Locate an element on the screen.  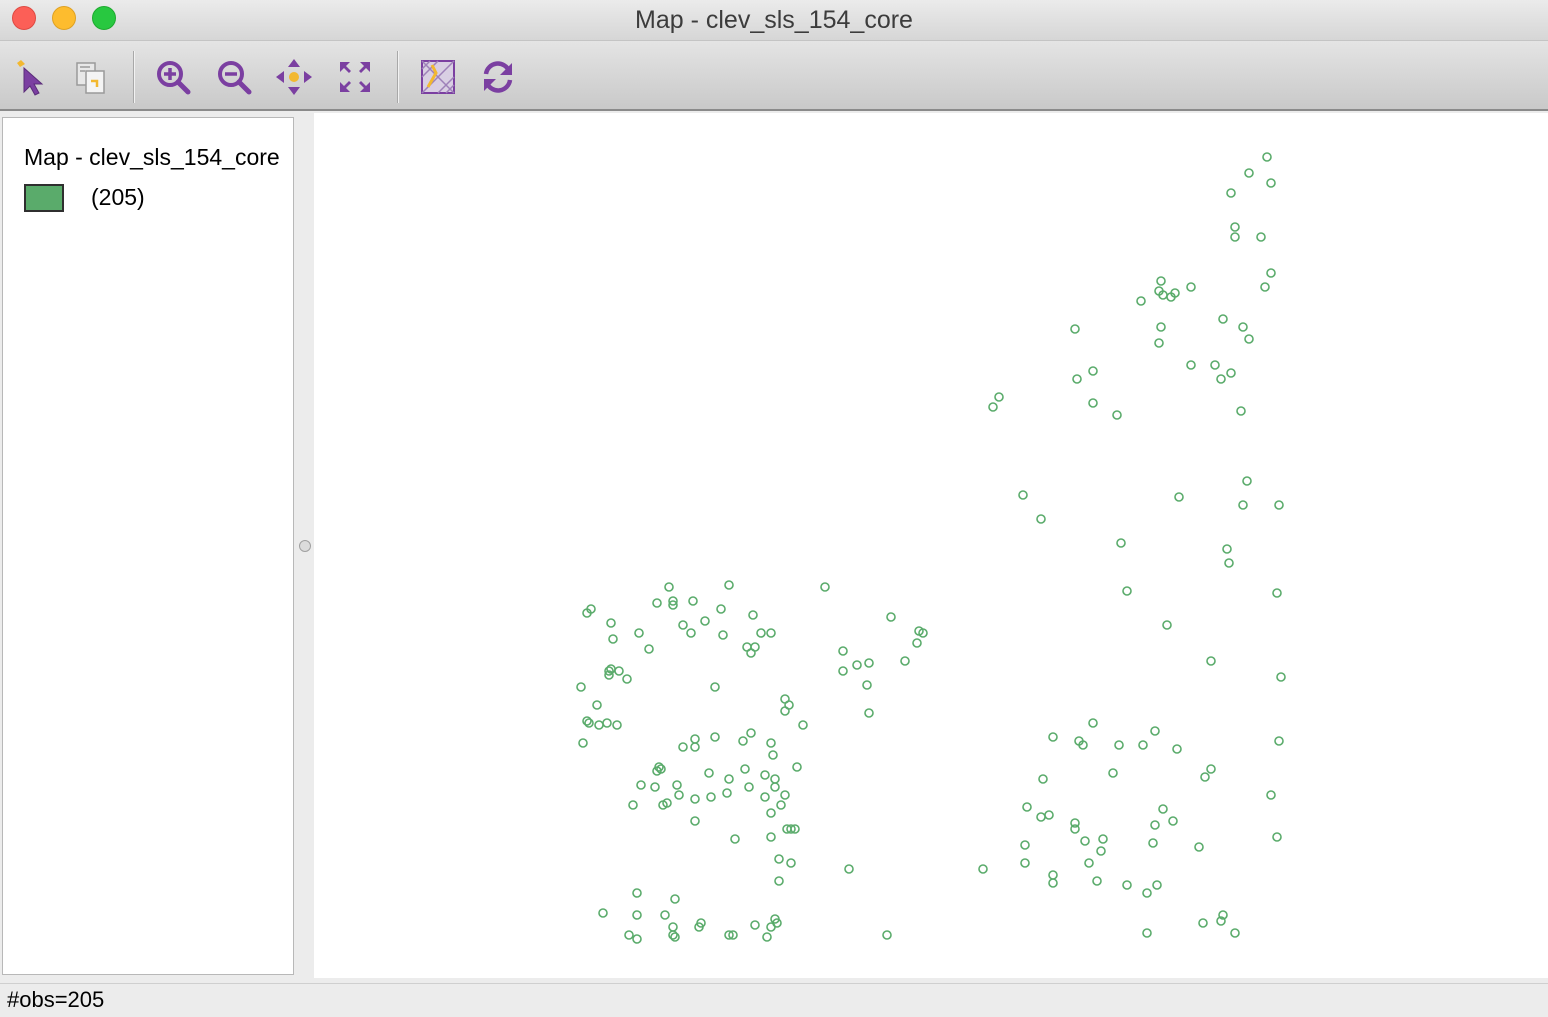
basemap-button is located at coordinates (438, 77).